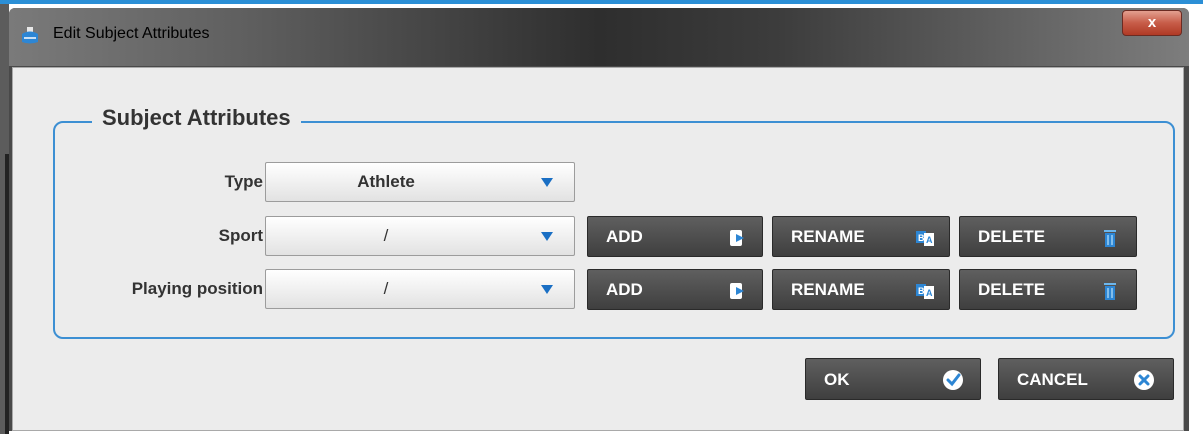 Image resolution: width=1203 pixels, height=434 pixels. Describe the element at coordinates (420, 289) in the screenshot. I see `playing-position-dropdown: /` at that location.